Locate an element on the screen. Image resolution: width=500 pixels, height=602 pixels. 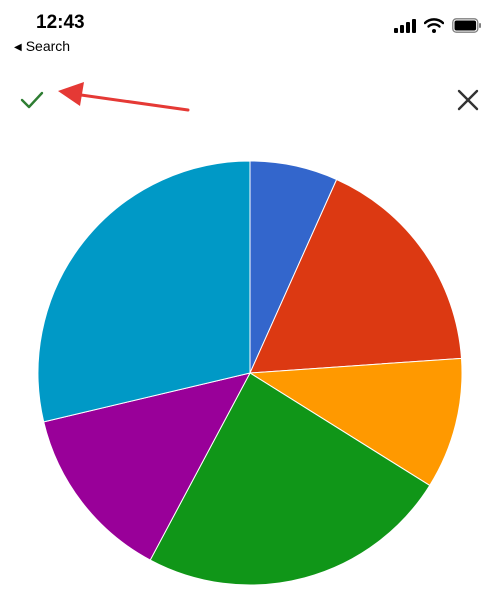
back-triangle-icon: ◀ is located at coordinates (18, 47).